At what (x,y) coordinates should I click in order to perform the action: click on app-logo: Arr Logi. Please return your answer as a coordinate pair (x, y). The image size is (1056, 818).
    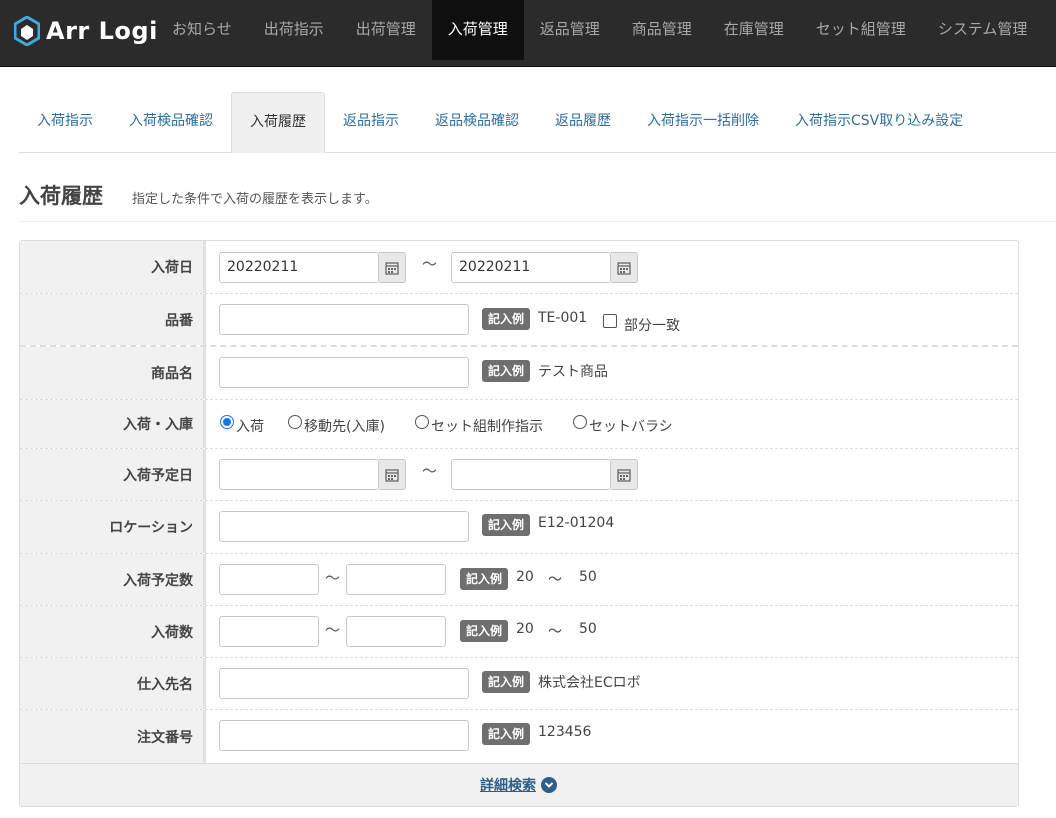
    Looking at the image, I should click on (86, 31).